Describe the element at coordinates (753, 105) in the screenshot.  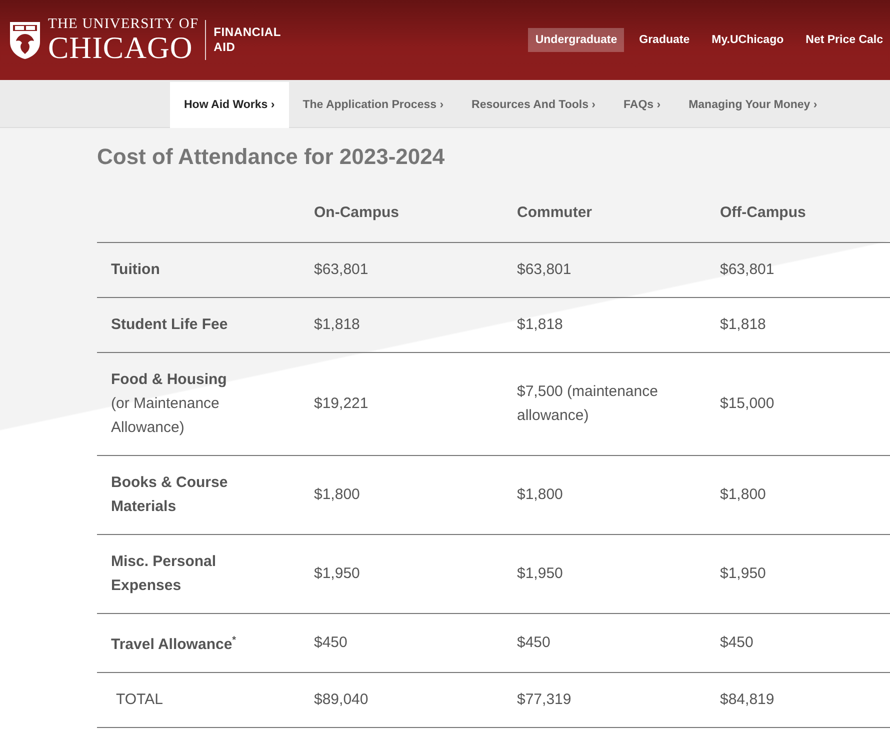
I see `nav-tab: Managing Your Money ›` at that location.